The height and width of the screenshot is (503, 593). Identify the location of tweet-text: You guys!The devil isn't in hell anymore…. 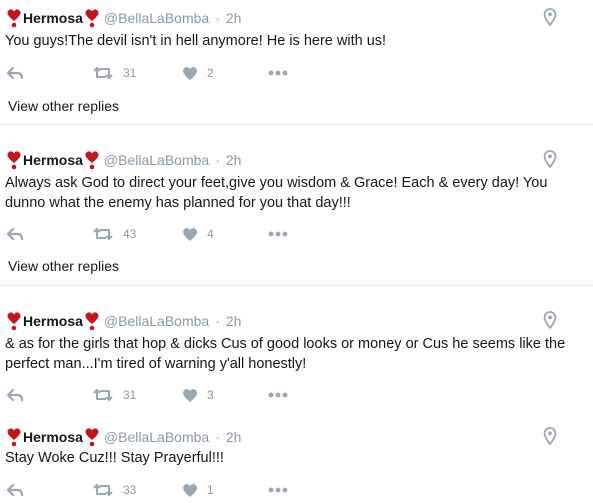
(196, 41).